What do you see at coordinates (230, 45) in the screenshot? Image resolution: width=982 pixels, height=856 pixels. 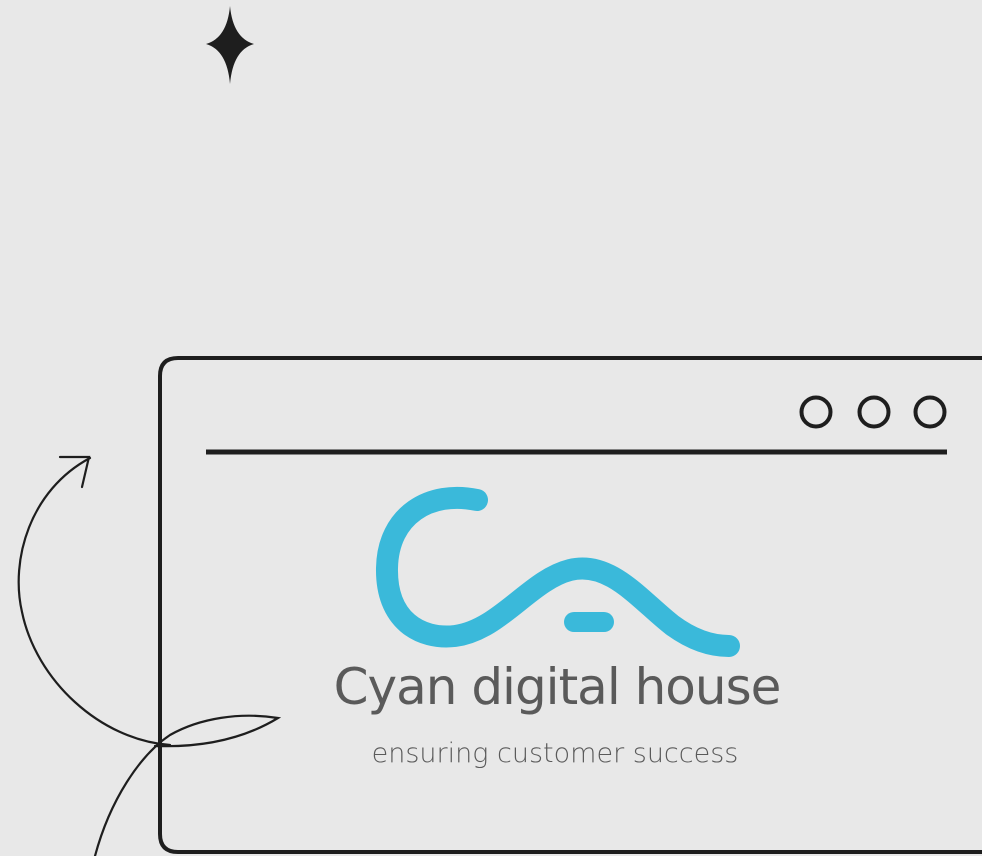 I see `sparkle-icon` at bounding box center [230, 45].